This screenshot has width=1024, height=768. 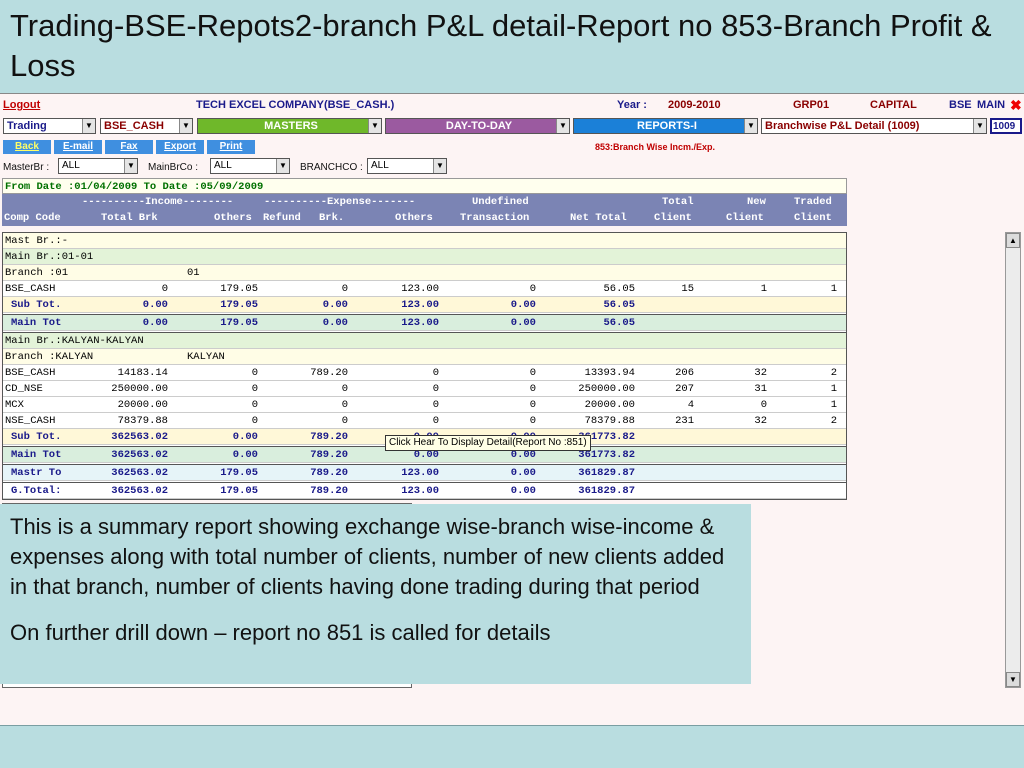 I want to click on table-row: CD_NSE 250000.00 0 0 0 0 250000.00 207 31 1, so click(x=424, y=389).